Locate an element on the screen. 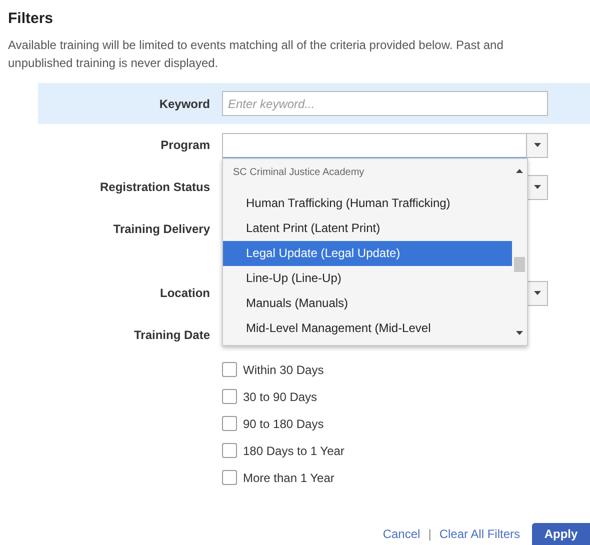  field-label: Training Delivery is located at coordinates (161, 229).